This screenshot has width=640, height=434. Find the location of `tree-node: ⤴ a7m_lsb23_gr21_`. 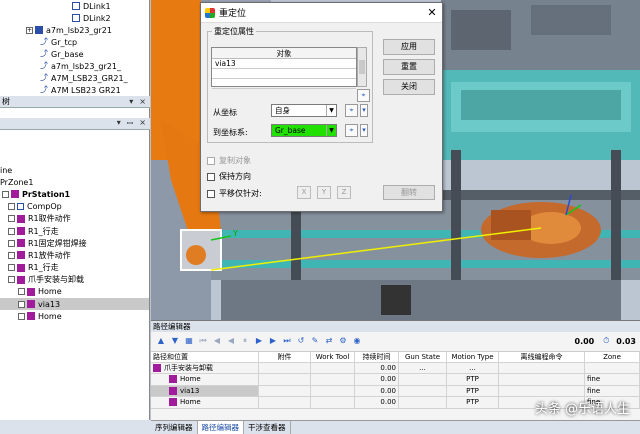

tree-node: ⤴ a7m_lsb23_gr21_ is located at coordinates (74, 66).